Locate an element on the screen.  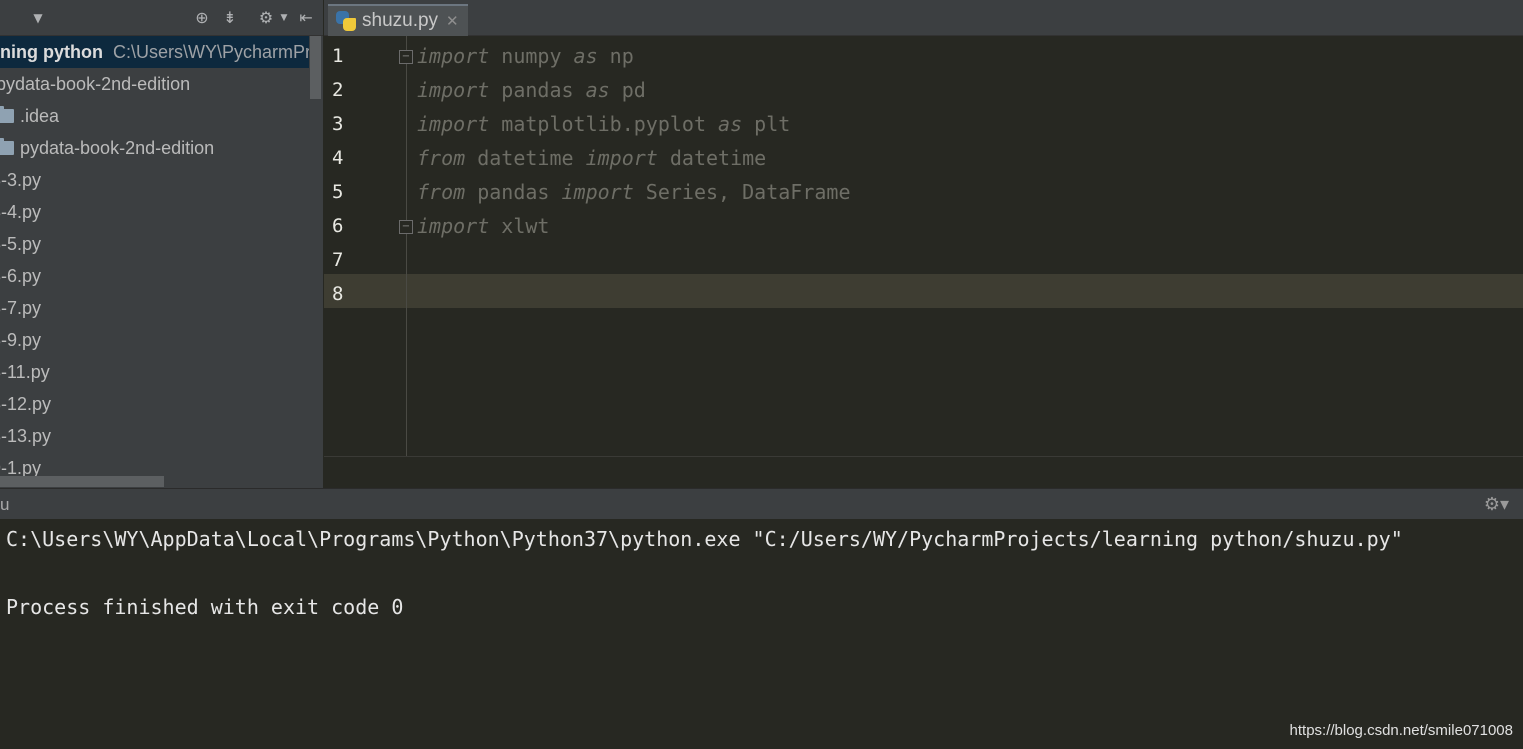
tree-item-project-root: ning python C:\Users\WY\PycharmPro is located at coordinates (160, 52).